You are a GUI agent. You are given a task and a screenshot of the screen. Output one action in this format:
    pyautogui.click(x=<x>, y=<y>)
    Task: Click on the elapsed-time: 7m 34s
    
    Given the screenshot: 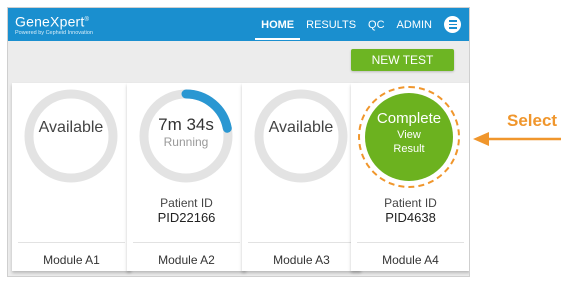 What is the action you would take?
    pyautogui.click(x=186, y=124)
    